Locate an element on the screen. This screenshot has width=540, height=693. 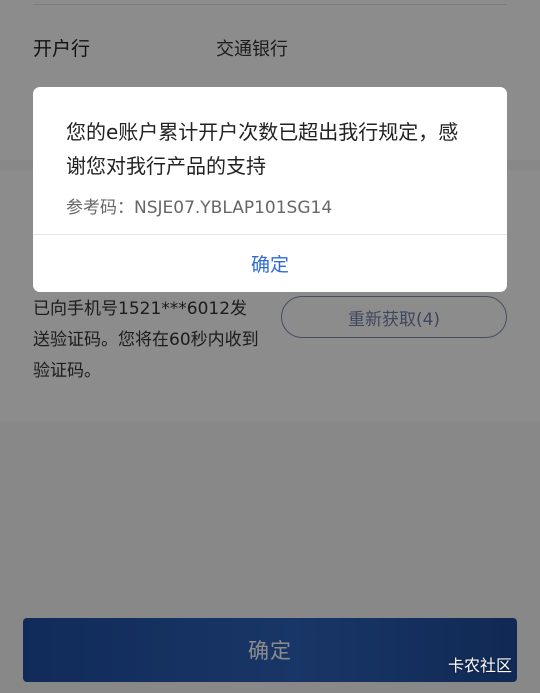
watermark: 卡农社区 is located at coordinates (480, 665).